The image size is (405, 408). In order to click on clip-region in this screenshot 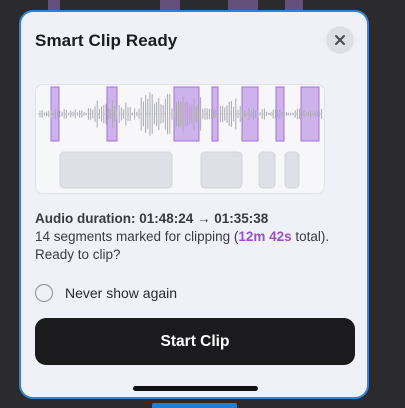, I will do `click(186, 114)`.